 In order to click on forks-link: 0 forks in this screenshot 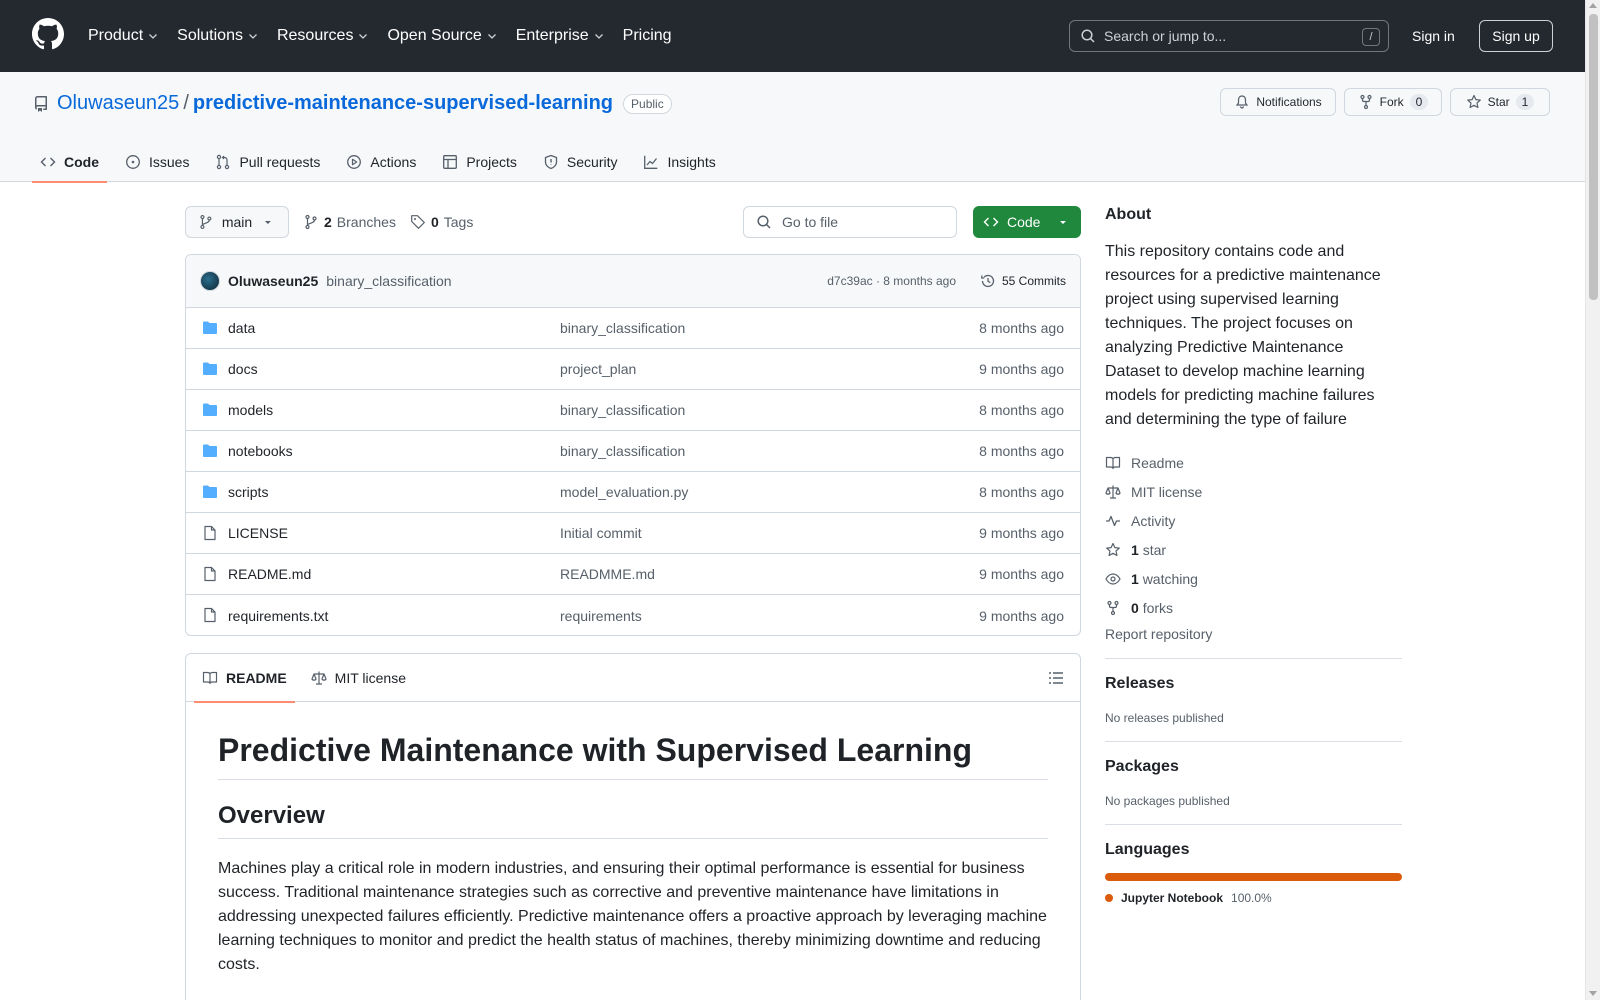, I will do `click(1253, 607)`.